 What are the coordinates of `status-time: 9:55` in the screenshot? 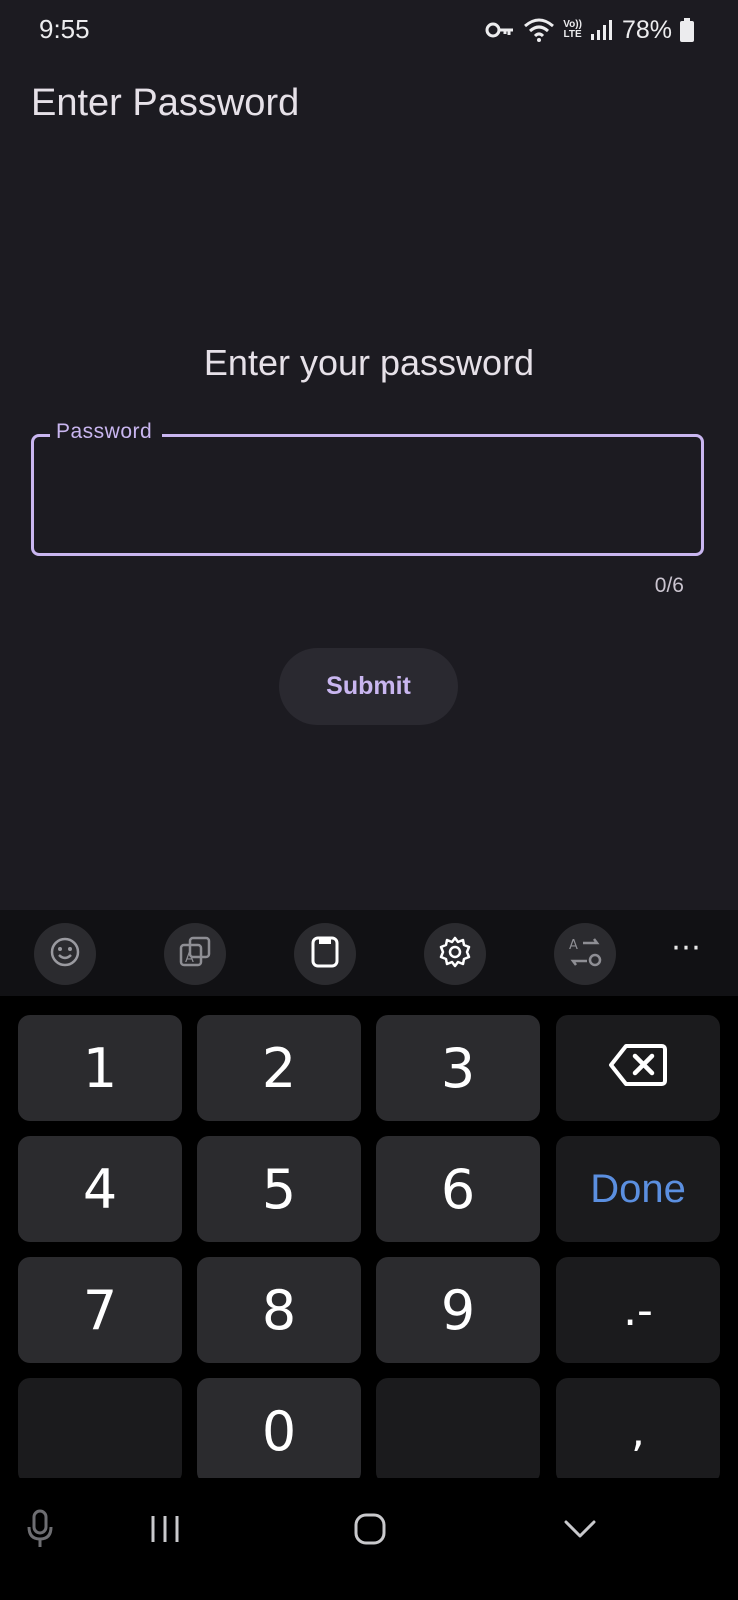 It's located at (64, 29).